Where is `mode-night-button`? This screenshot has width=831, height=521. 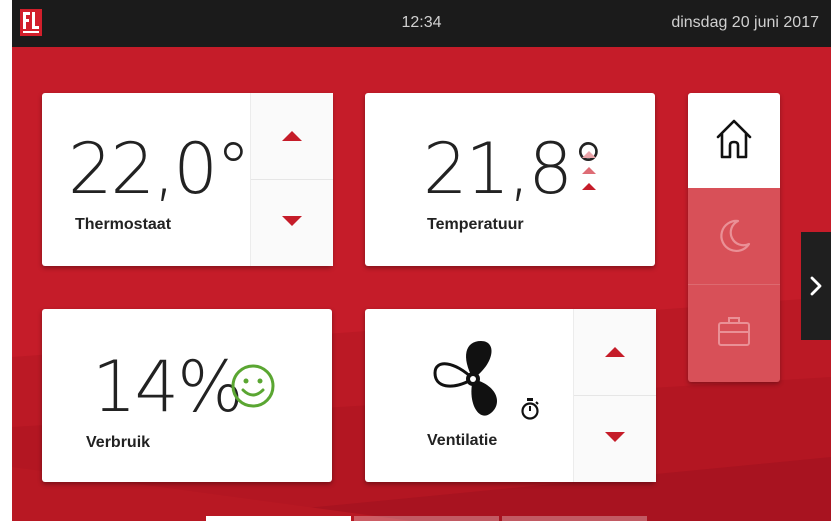 mode-night-button is located at coordinates (734, 236).